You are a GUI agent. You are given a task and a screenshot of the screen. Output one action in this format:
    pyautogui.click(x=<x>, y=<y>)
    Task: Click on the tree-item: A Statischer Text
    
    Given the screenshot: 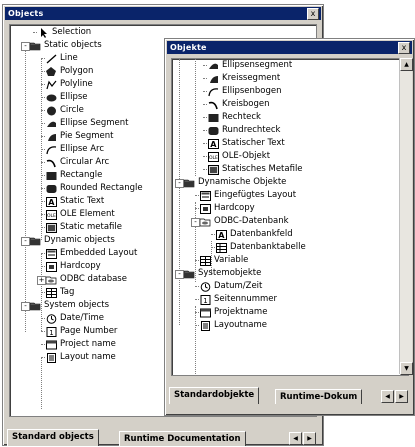 What is the action you would take?
    pyautogui.click(x=246, y=143)
    